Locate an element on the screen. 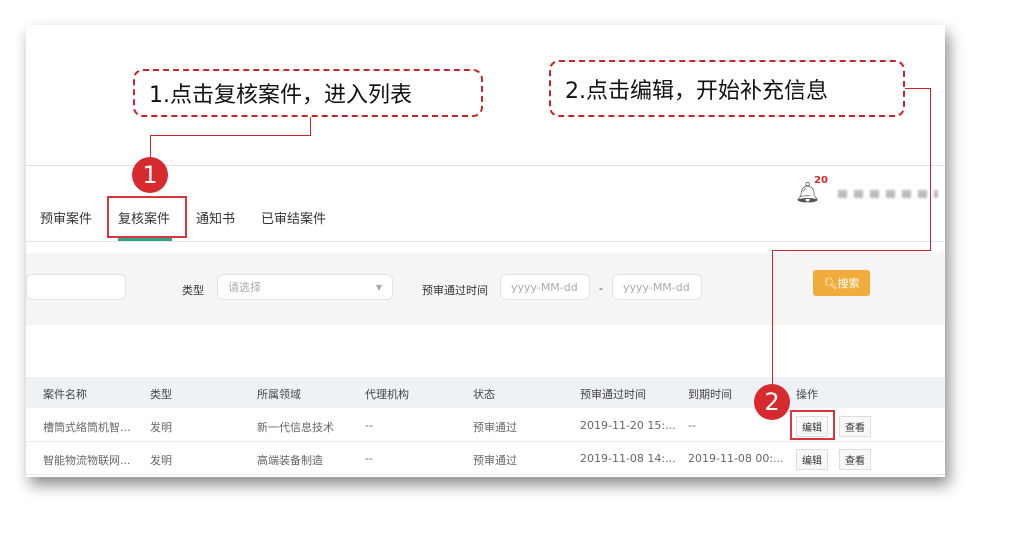  col-field: 所属领域 is located at coordinates (279, 394).